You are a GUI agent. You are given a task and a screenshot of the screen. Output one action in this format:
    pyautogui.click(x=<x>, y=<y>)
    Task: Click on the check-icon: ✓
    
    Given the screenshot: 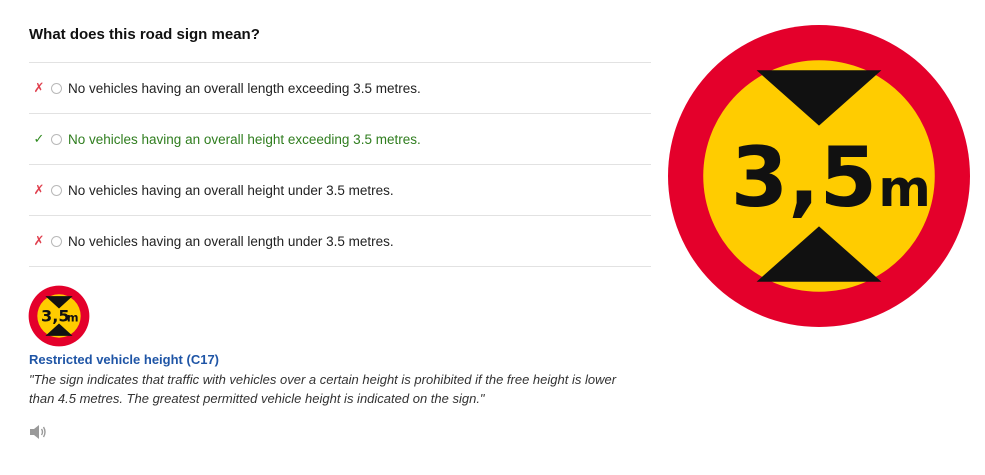 What is the action you would take?
    pyautogui.click(x=39, y=138)
    